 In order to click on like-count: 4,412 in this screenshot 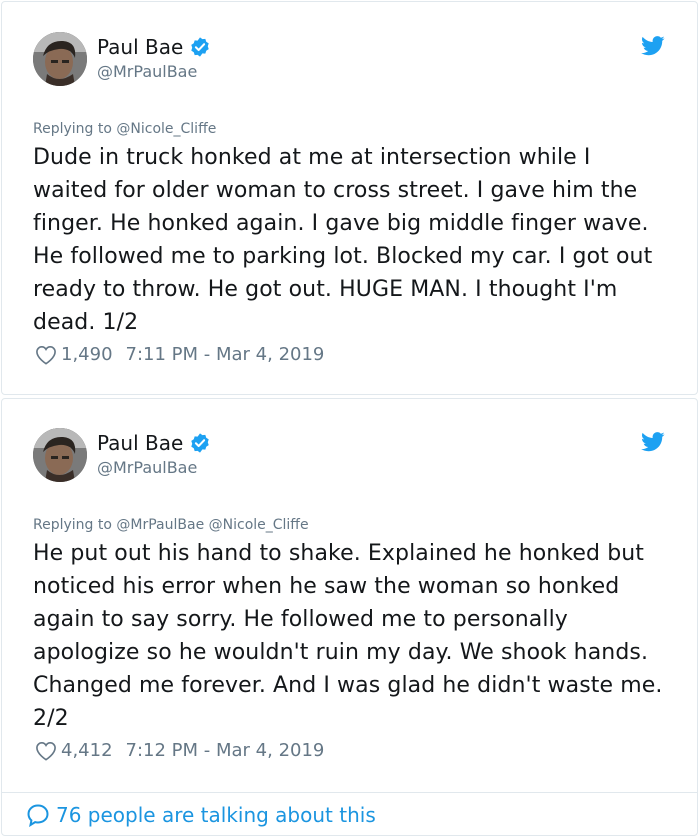, I will do `click(87, 750)`.